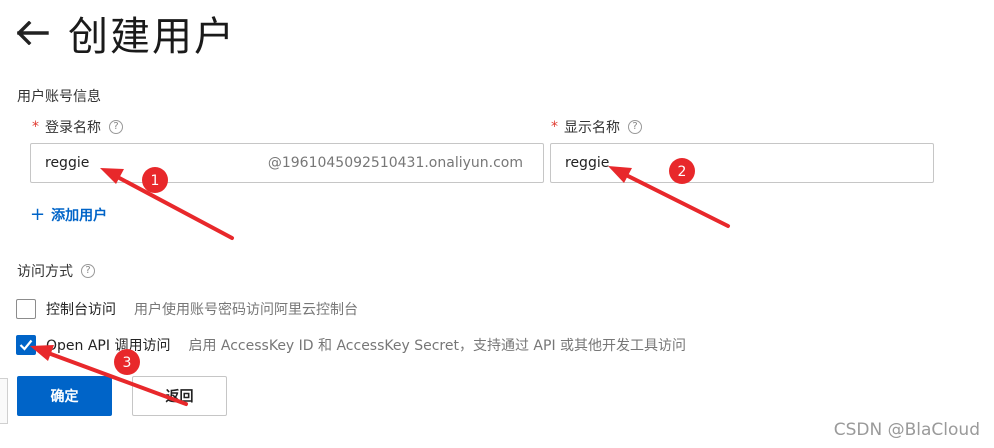 The height and width of the screenshot is (448, 994). What do you see at coordinates (38, 214) in the screenshot?
I see `plus-icon: +` at bounding box center [38, 214].